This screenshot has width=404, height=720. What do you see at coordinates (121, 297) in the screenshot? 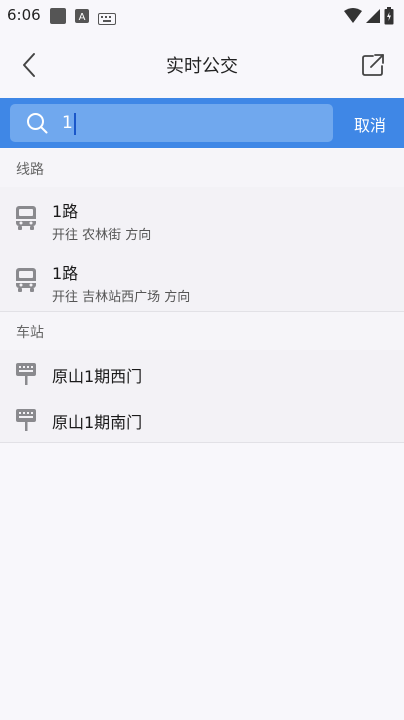
I see `route-direction: 开往 吉林站西广场 方向` at bounding box center [121, 297].